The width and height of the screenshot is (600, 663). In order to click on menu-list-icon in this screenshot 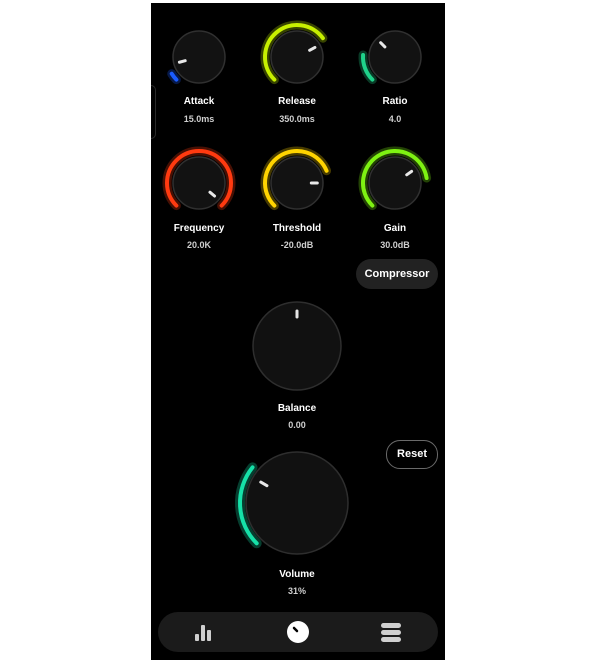, I will do `click(391, 632)`.